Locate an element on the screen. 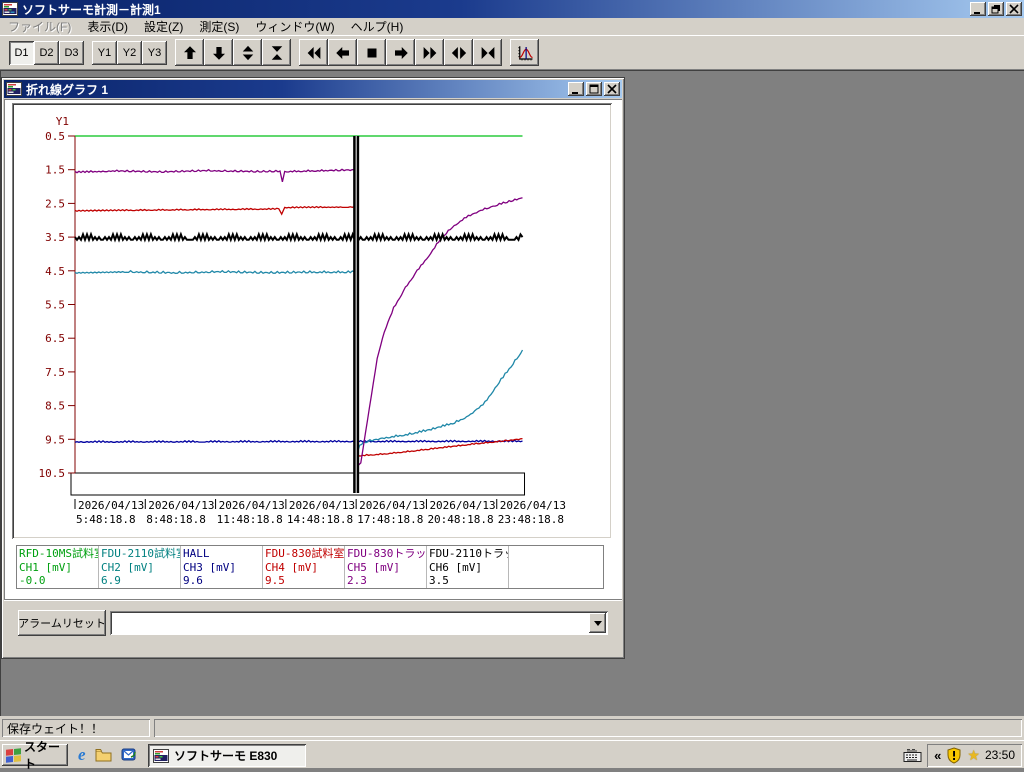 This screenshot has width=1024, height=772. graph-icon is located at coordinates (525, 52).